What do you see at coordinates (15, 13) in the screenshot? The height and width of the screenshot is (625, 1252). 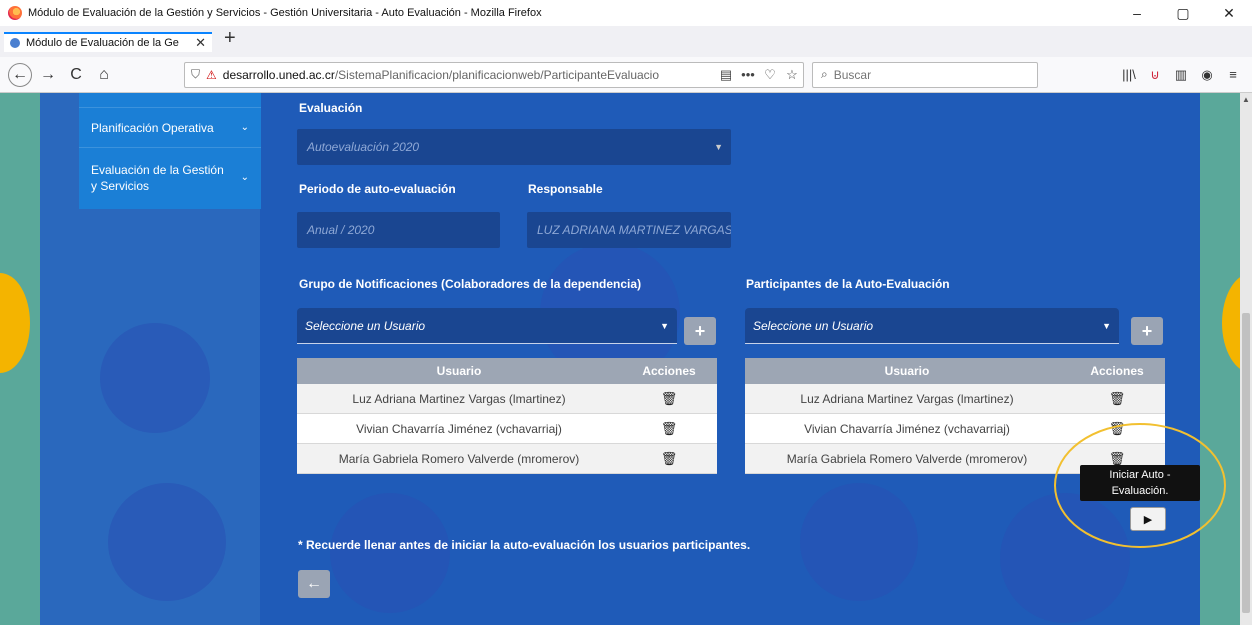 I see `firefox-logo-icon` at bounding box center [15, 13].